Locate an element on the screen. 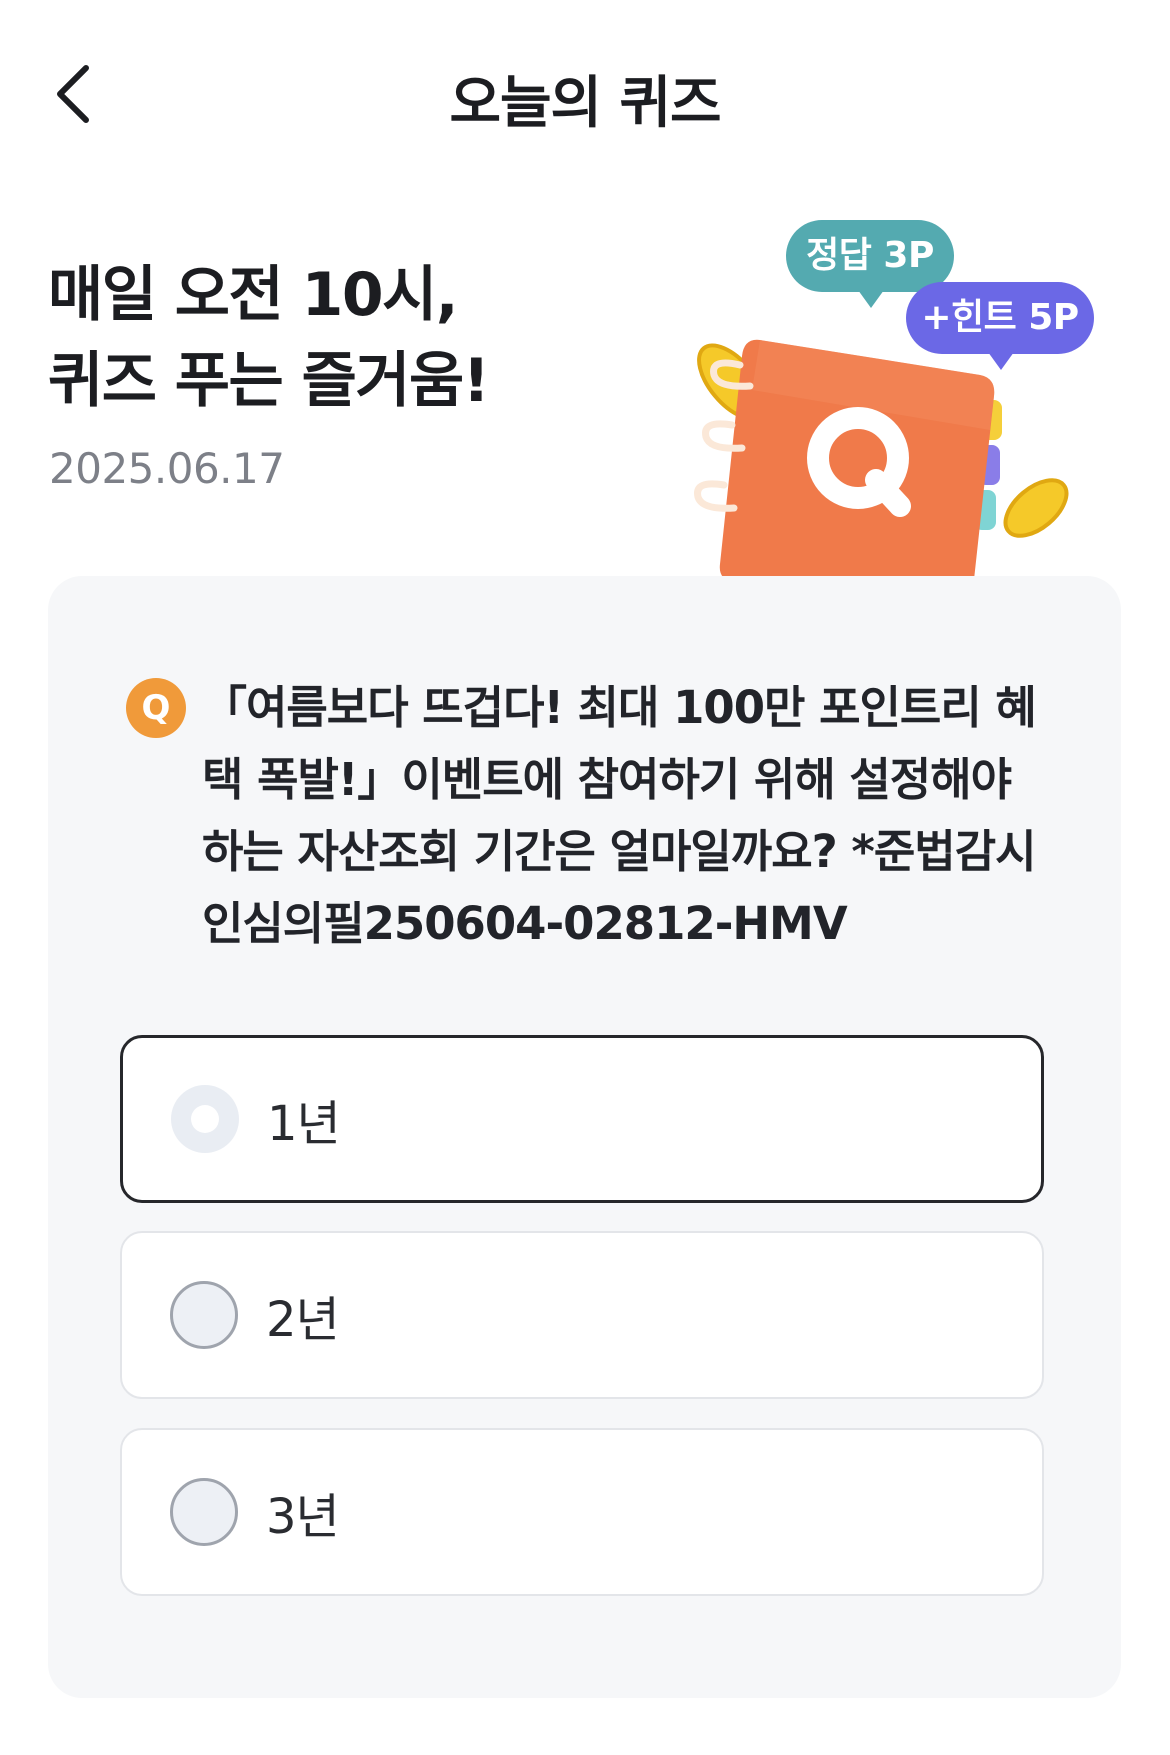 This screenshot has height=1755, width=1170. answer-option-2: 2년 is located at coordinates (582, 1315).